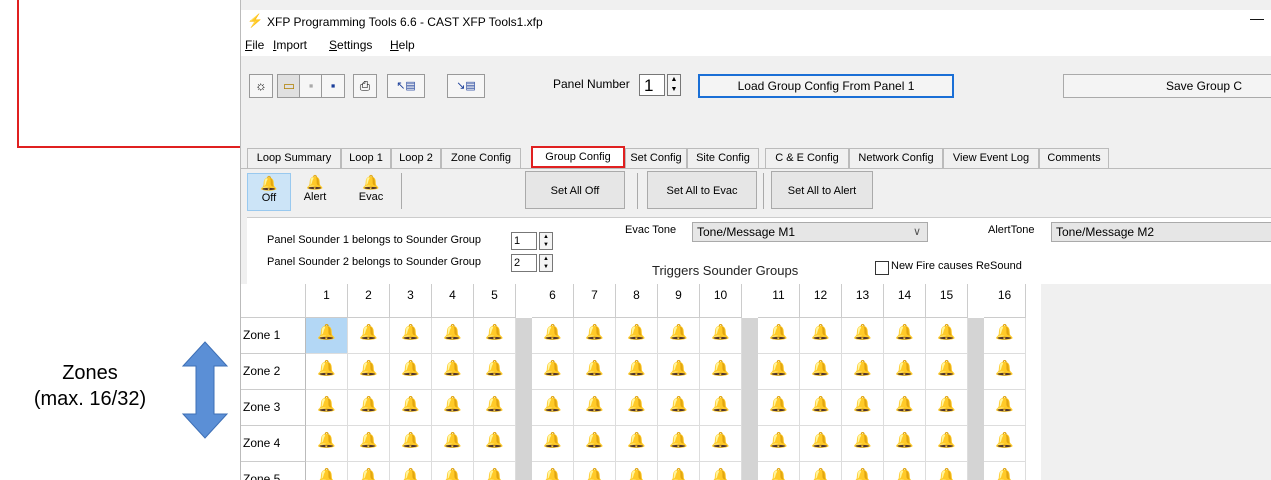 The height and width of the screenshot is (480, 1271). What do you see at coordinates (327, 301) in the screenshot?
I see `group-header-1: 1` at bounding box center [327, 301].